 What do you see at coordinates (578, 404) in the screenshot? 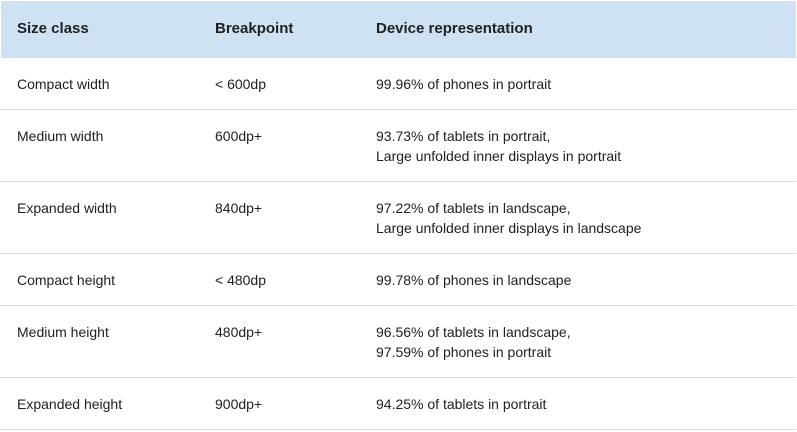
I see `device-cell: 94.25% of tablets in portrait` at bounding box center [578, 404].